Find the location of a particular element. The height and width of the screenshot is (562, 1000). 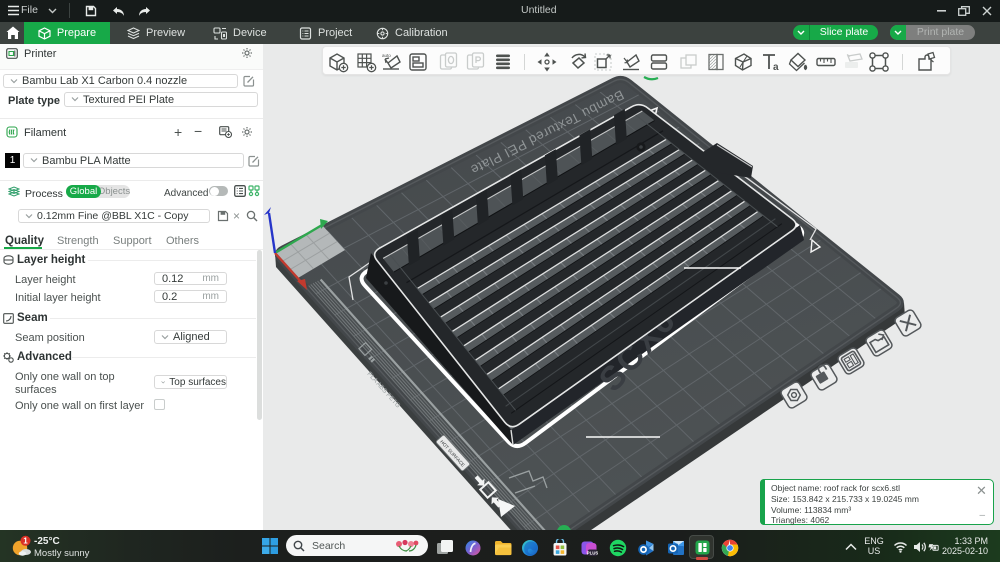

svg-text: 1 is located at coordinates (25, 541).